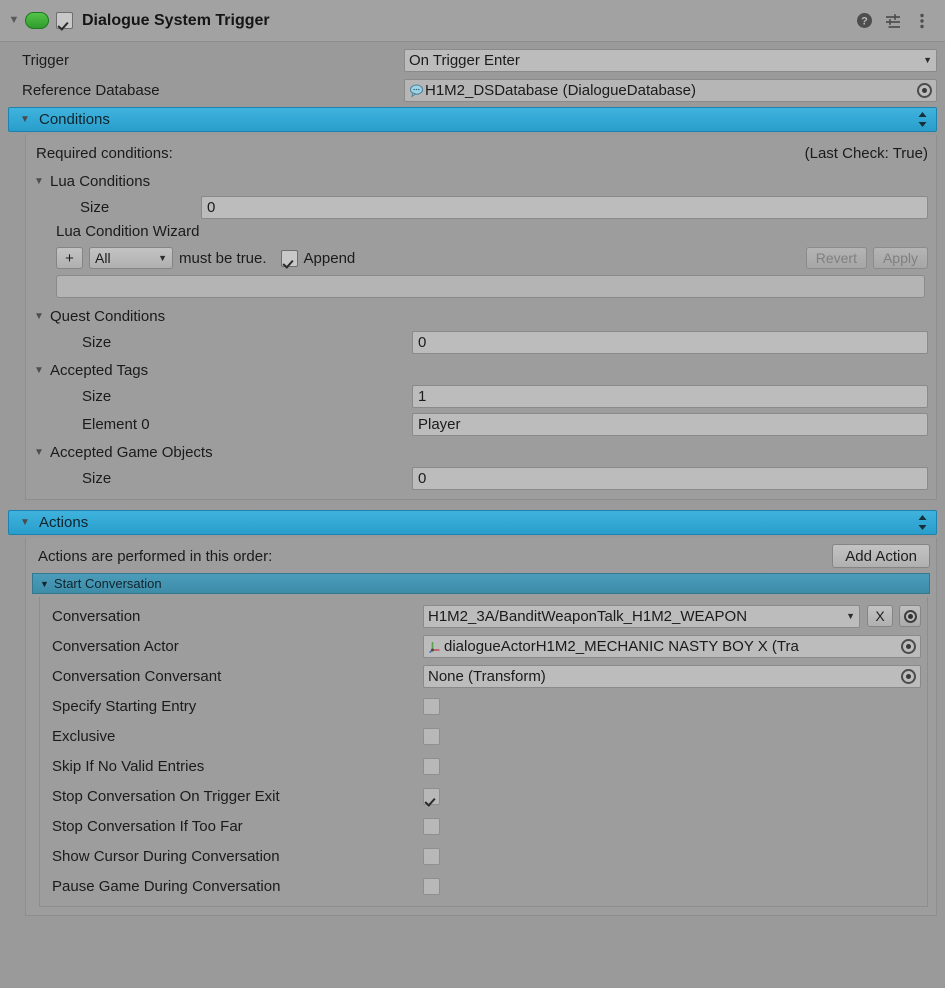  Describe the element at coordinates (431, 736) in the screenshot. I see `exclusive-checkbox` at that location.